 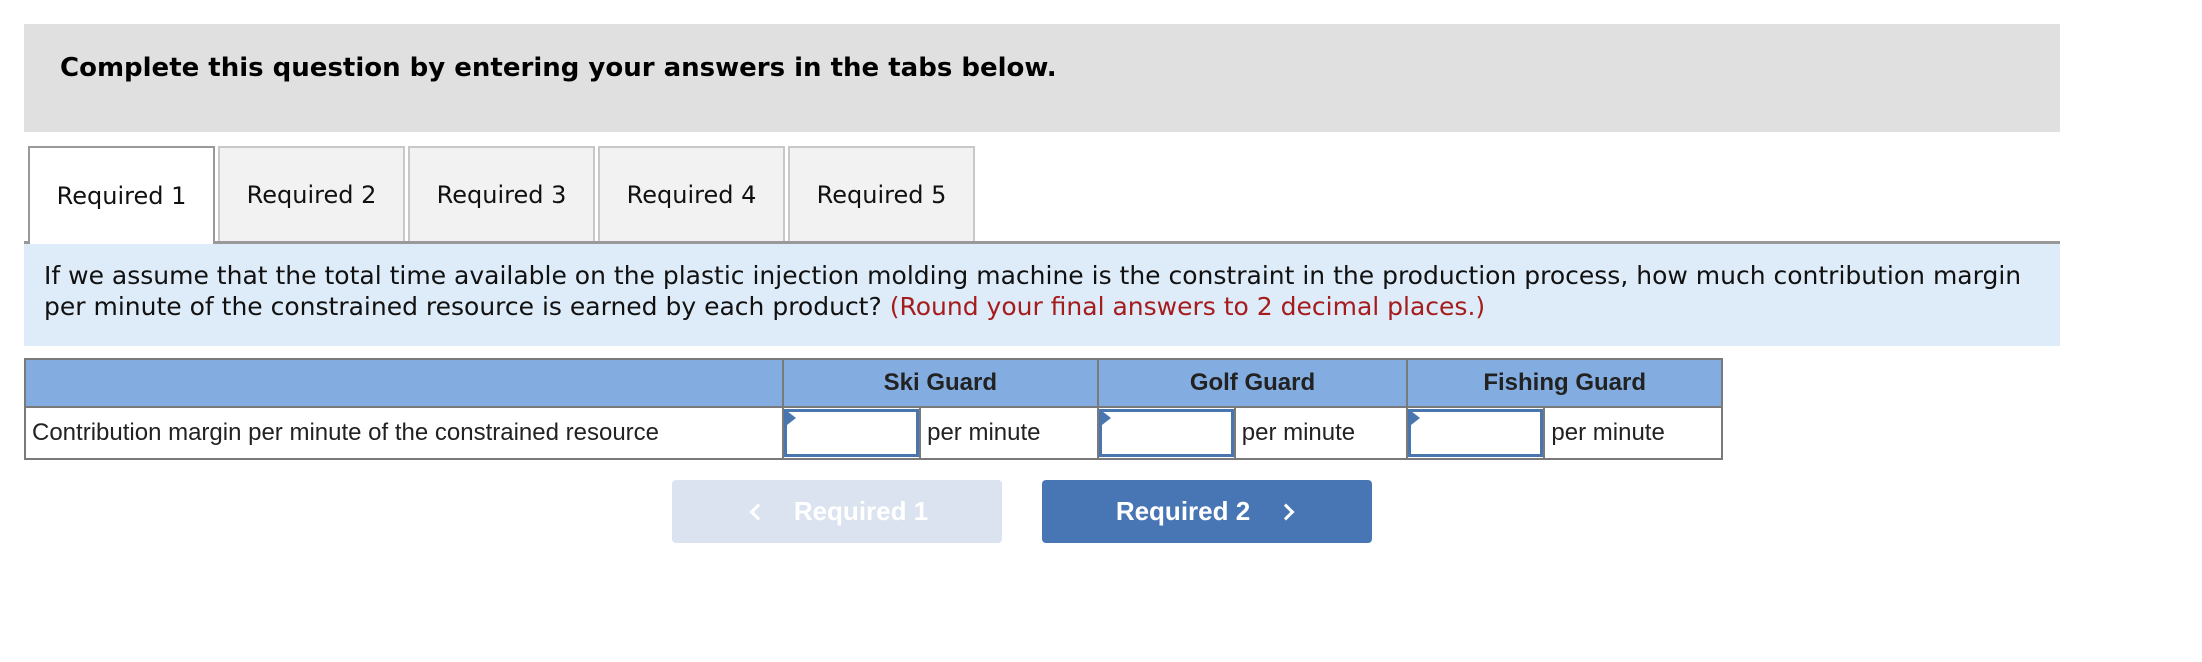 I want to click on corner-header, so click(x=404, y=383).